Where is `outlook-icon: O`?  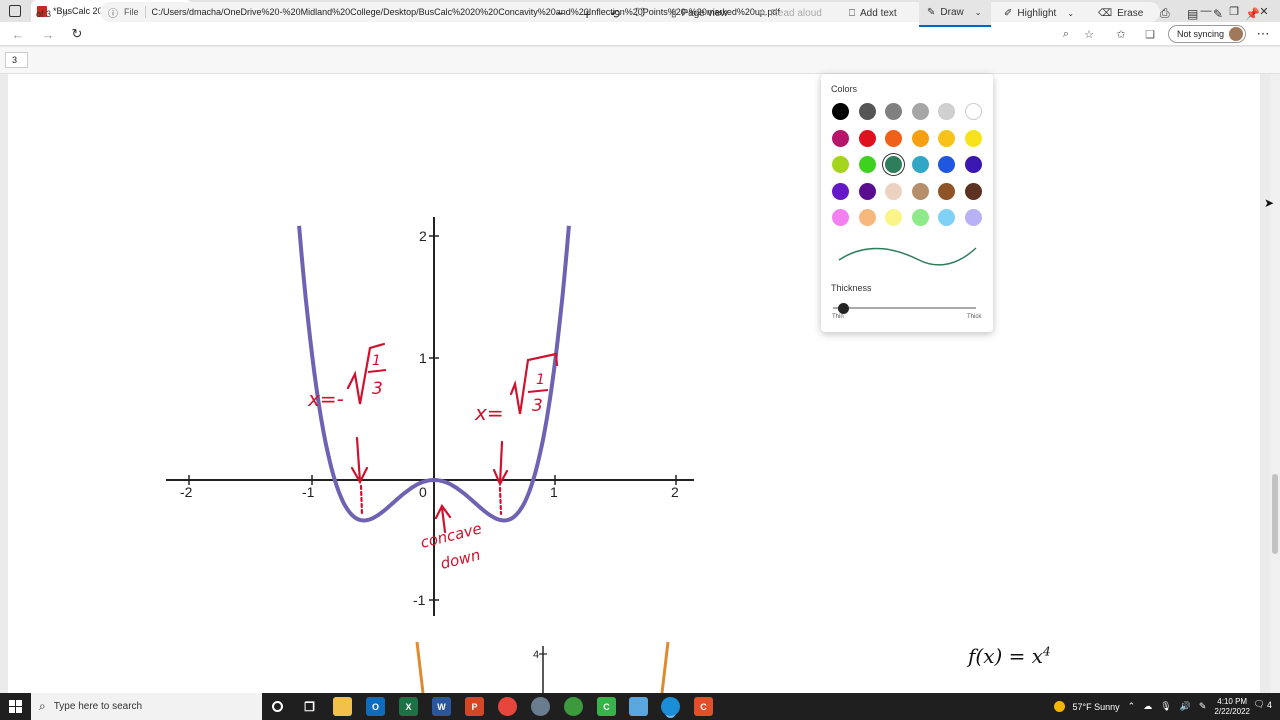
outlook-icon: O is located at coordinates (375, 706).